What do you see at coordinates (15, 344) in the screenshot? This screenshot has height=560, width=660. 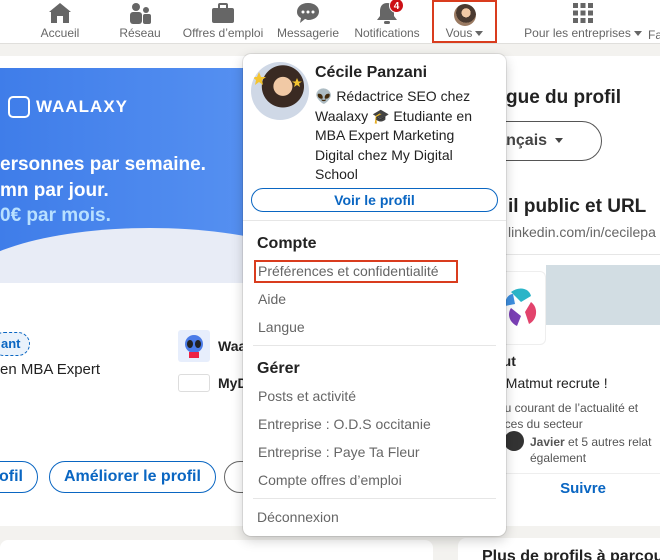 I see `open-to-work-badge: ant` at bounding box center [15, 344].